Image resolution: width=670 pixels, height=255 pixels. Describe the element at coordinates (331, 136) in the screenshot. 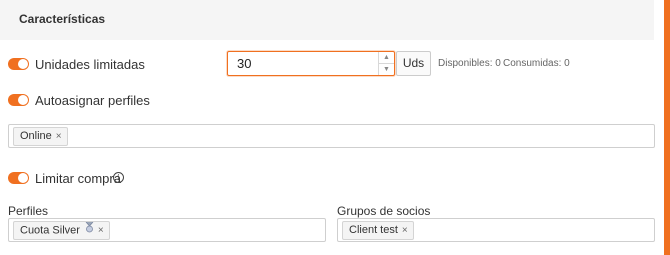

I see `autoasignar-perfiles-tag-input: Online ×` at that location.